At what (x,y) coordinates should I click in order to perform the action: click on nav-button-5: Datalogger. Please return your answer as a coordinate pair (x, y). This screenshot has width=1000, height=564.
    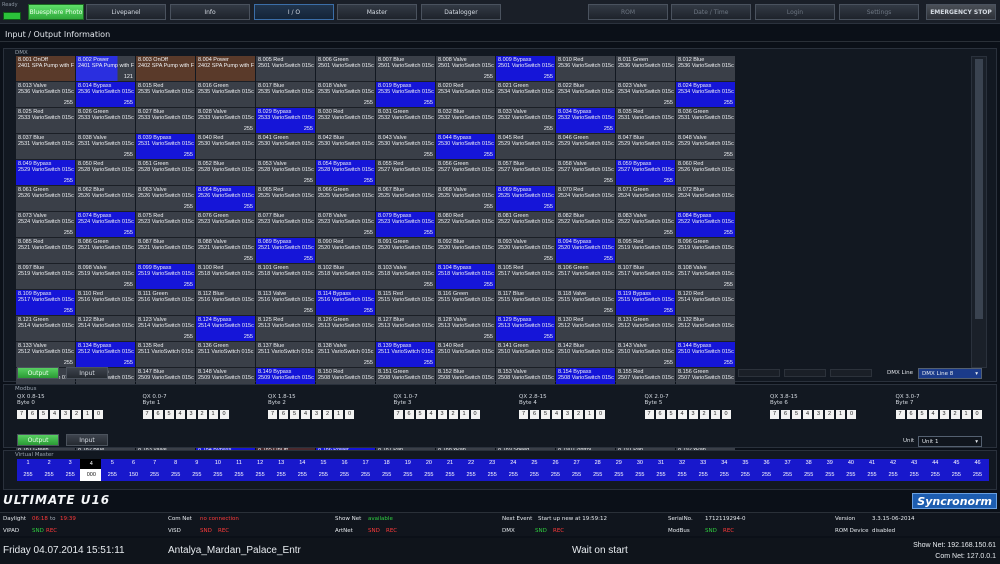
    Looking at the image, I should click on (461, 12).